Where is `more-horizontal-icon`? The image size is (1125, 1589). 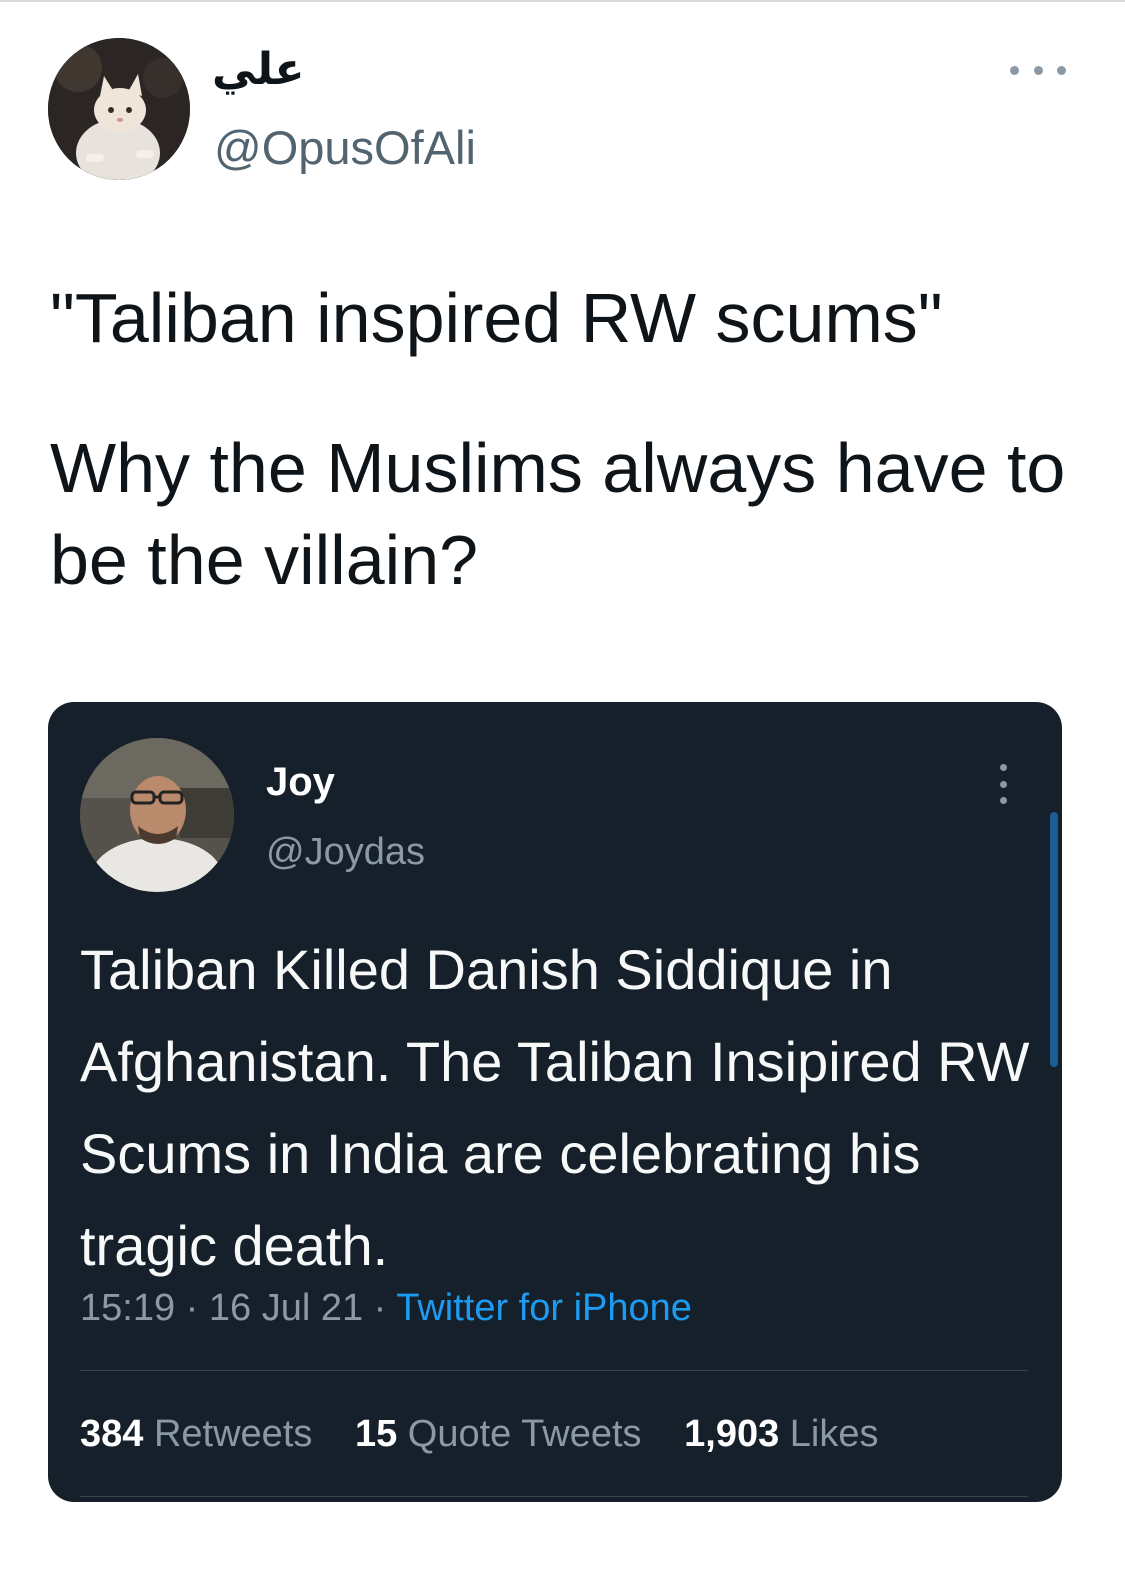 more-horizontal-icon is located at coordinates (1014, 70).